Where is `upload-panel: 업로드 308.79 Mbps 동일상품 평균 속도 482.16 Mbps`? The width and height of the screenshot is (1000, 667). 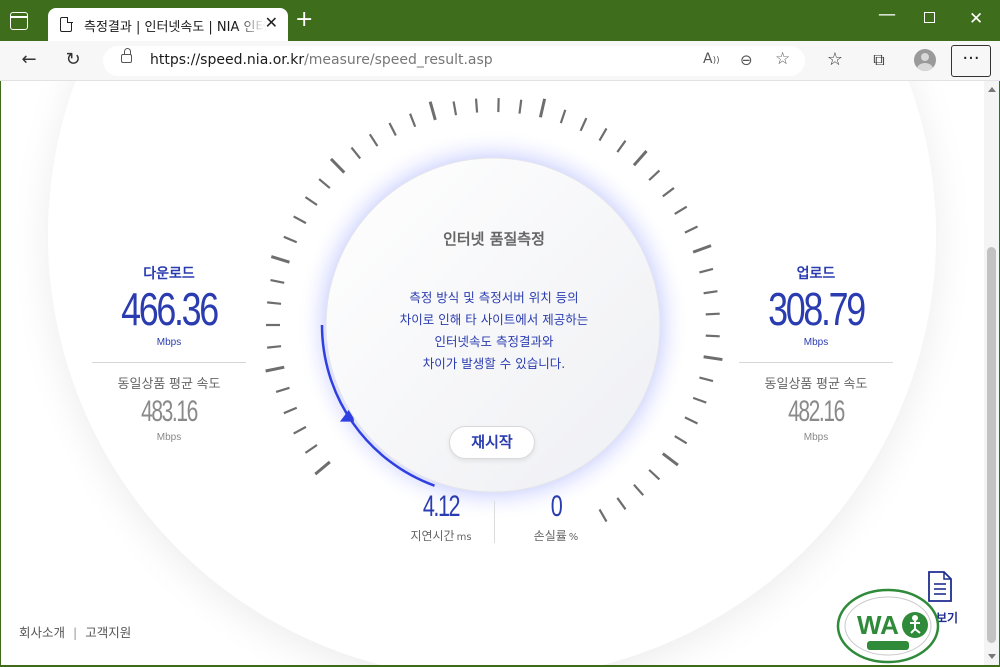
upload-panel: 업로드 308.79 Mbps 동일상품 평균 속도 482.16 Mbps is located at coordinates (816, 353).